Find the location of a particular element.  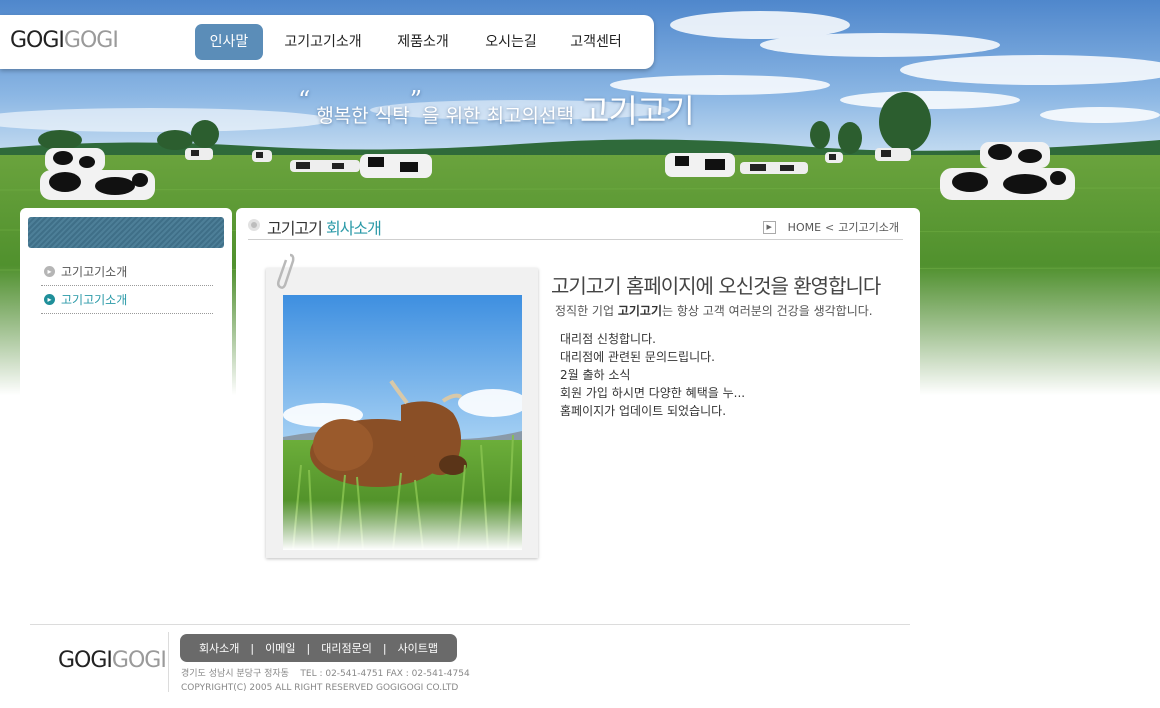

cow-lying-in-grass-image is located at coordinates (402, 422).